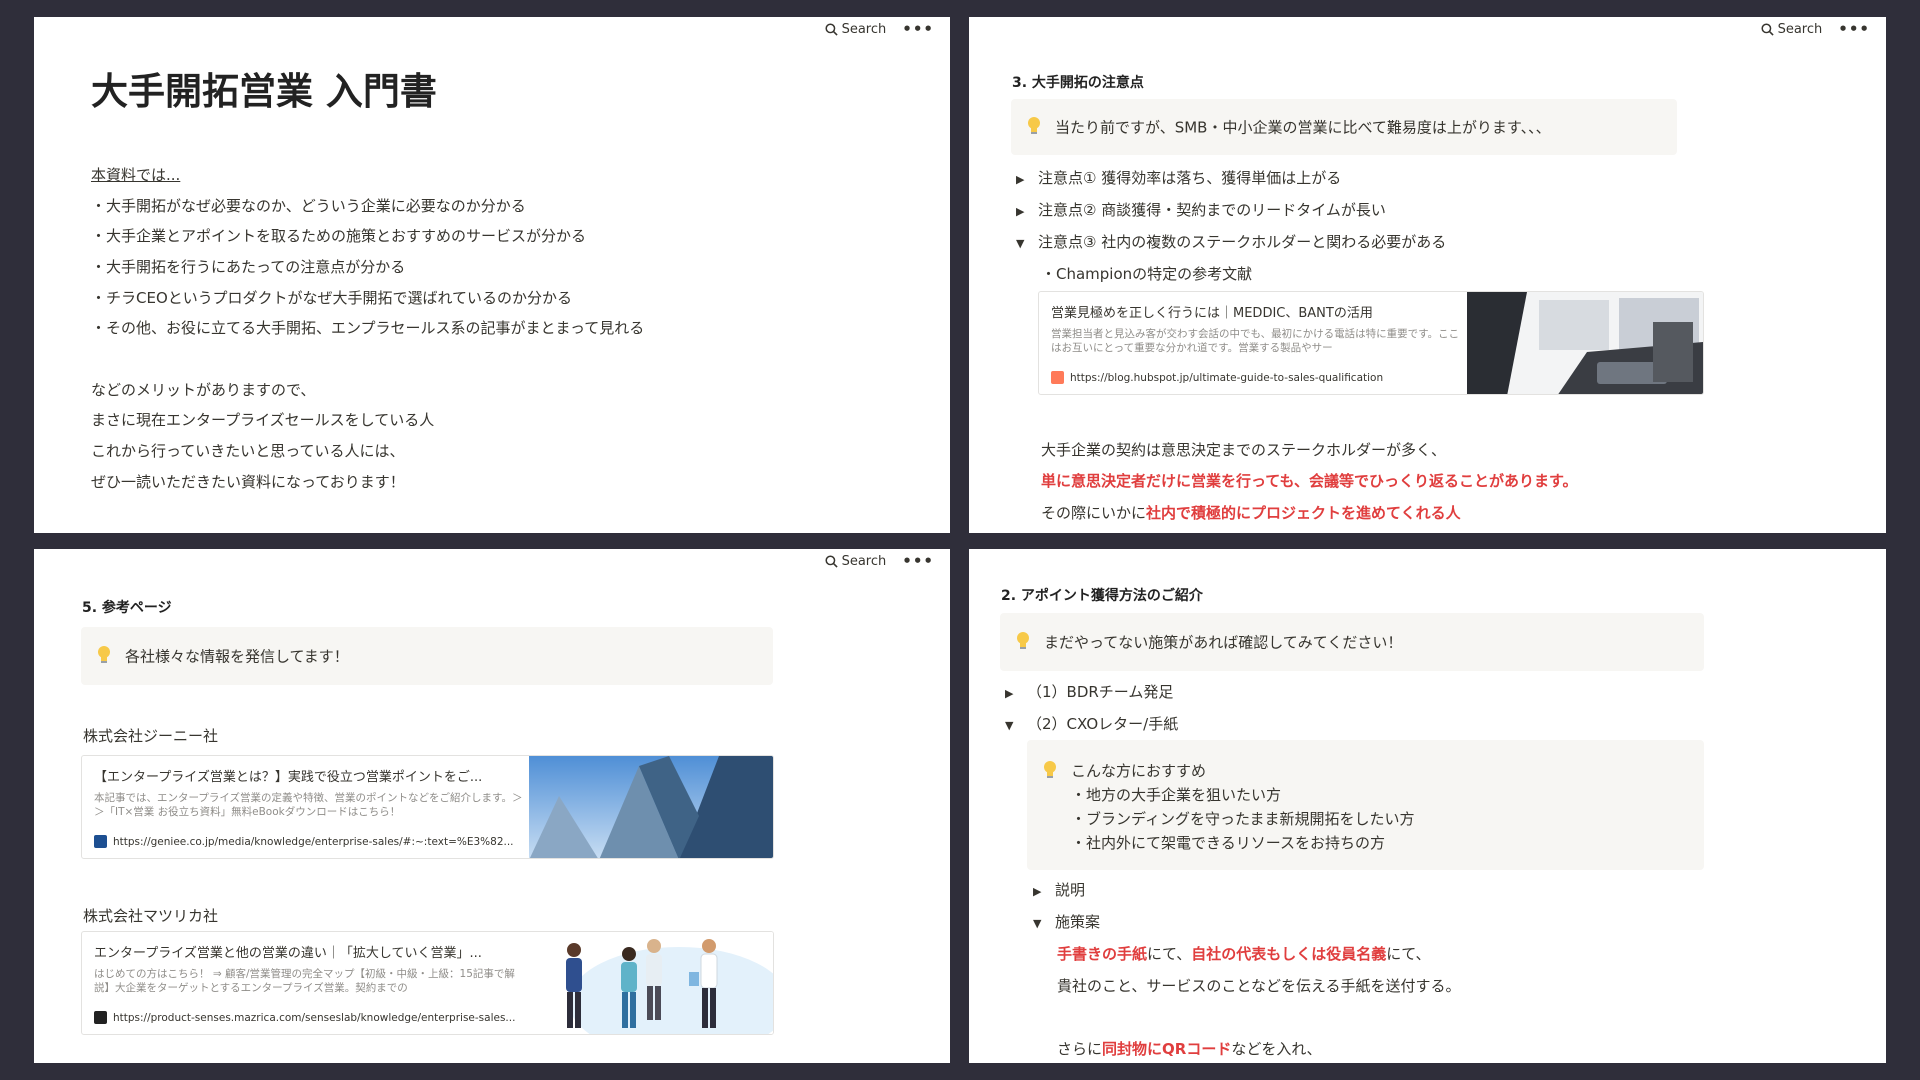  I want to click on recommend-item: ・ブランディングを守ったまま新規開拓をしたい方, so click(1243, 819).